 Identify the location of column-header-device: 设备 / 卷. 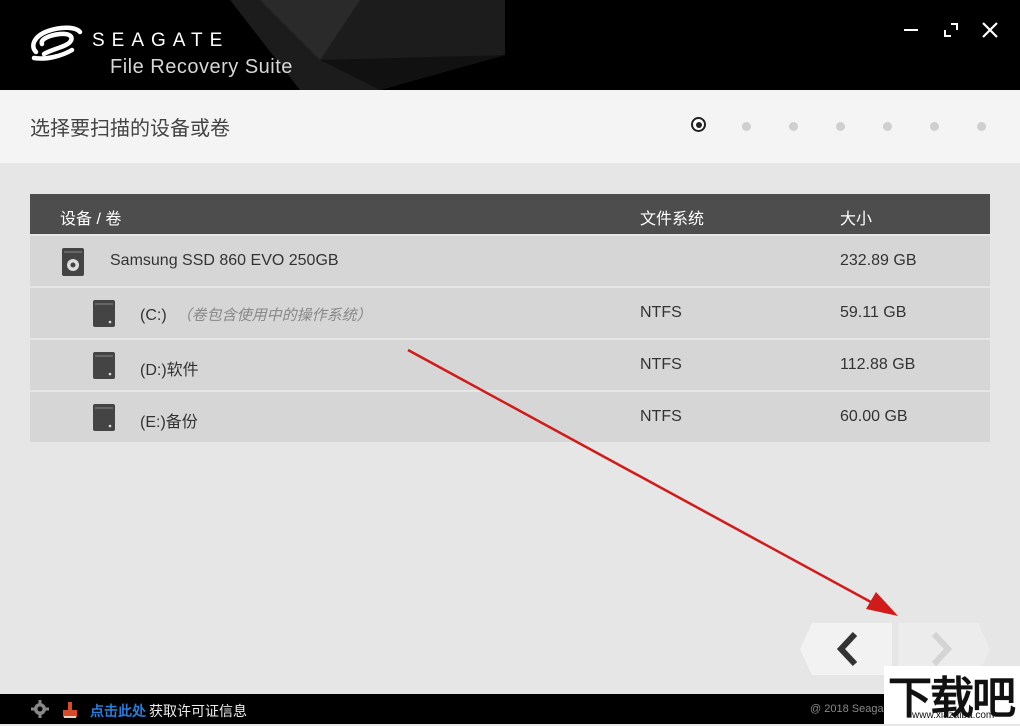
(91, 219).